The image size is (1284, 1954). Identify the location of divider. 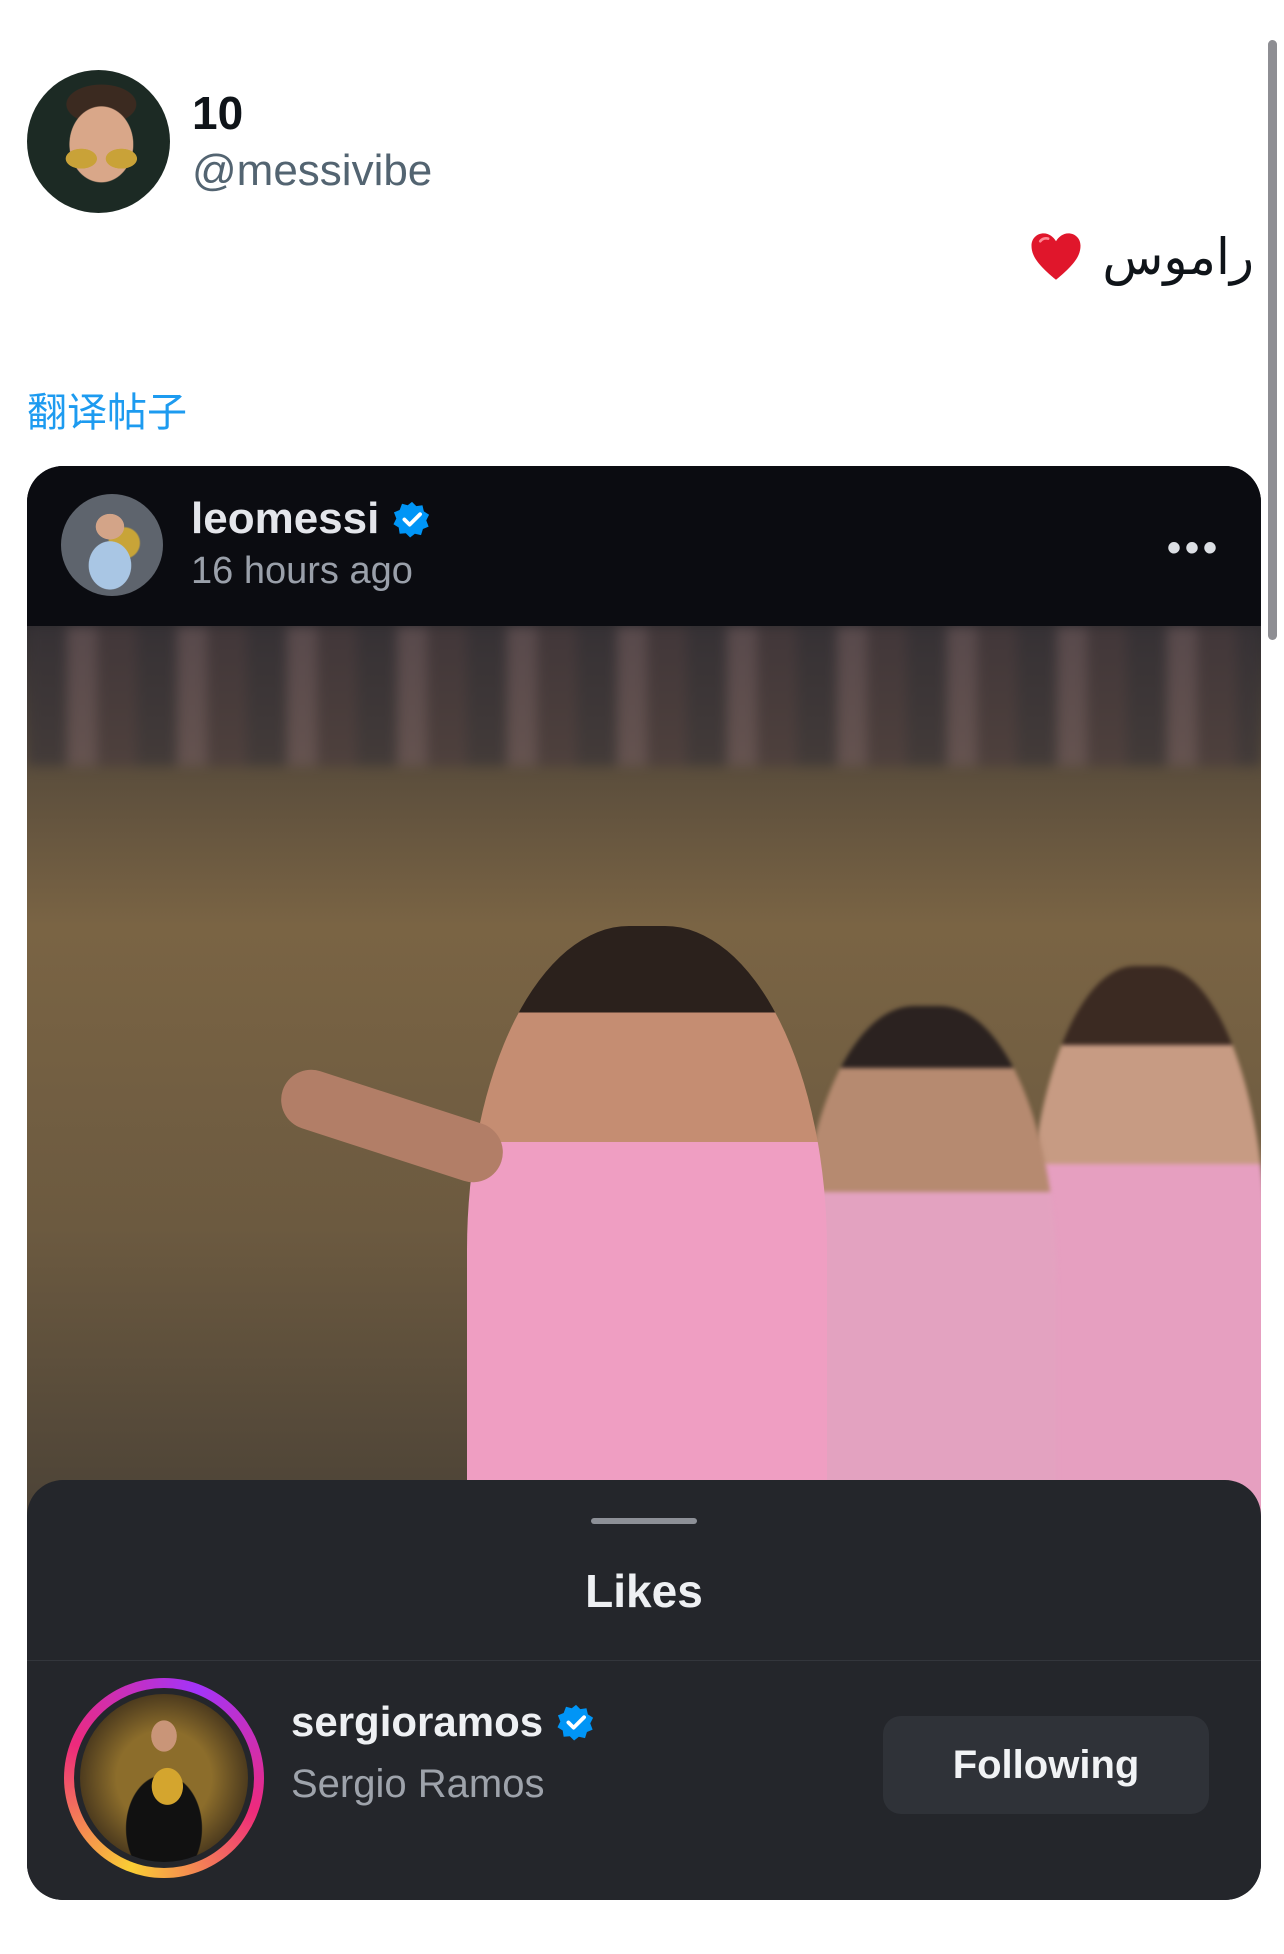
(644, 1660).